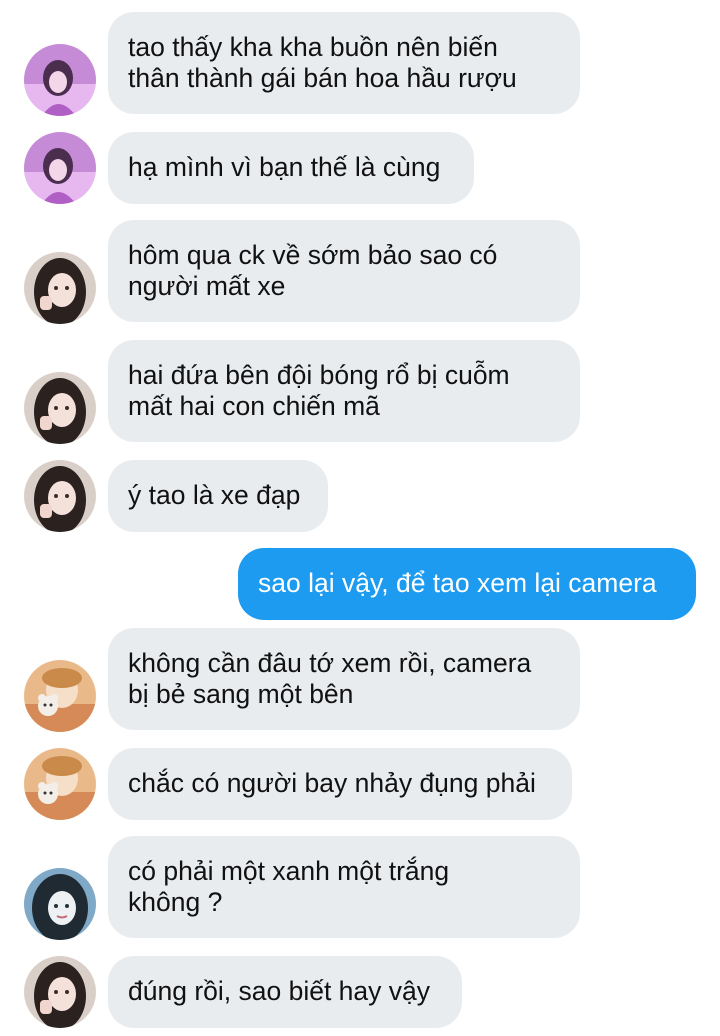  I want to click on message-bubble: chắc có người bay nhảy đụng phải, so click(340, 784).